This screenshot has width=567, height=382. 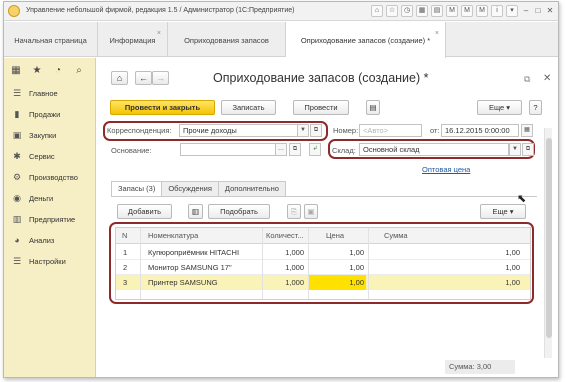 What do you see at coordinates (248, 107) in the screenshot?
I see `save-button: Записать` at bounding box center [248, 107].